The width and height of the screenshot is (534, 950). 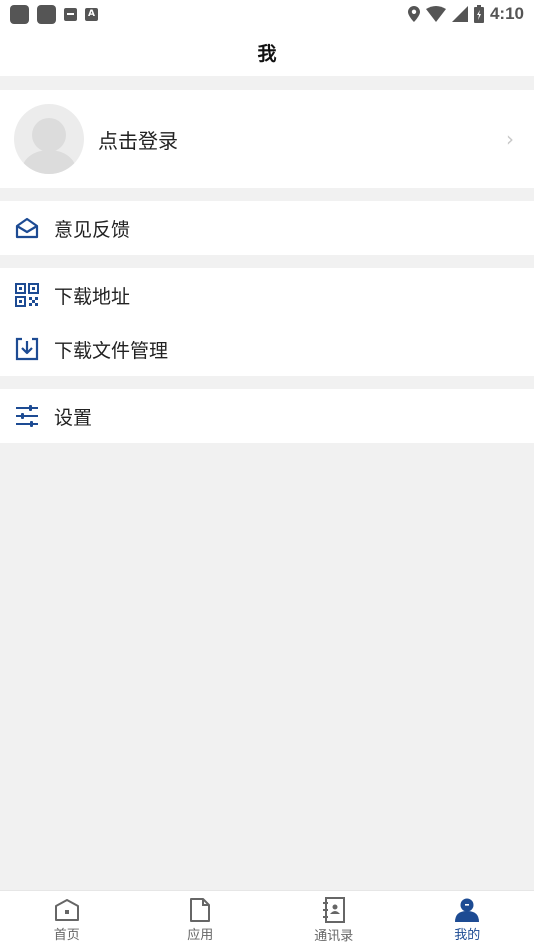 What do you see at coordinates (138, 140) in the screenshot?
I see `login-text: 点击登录` at bounding box center [138, 140].